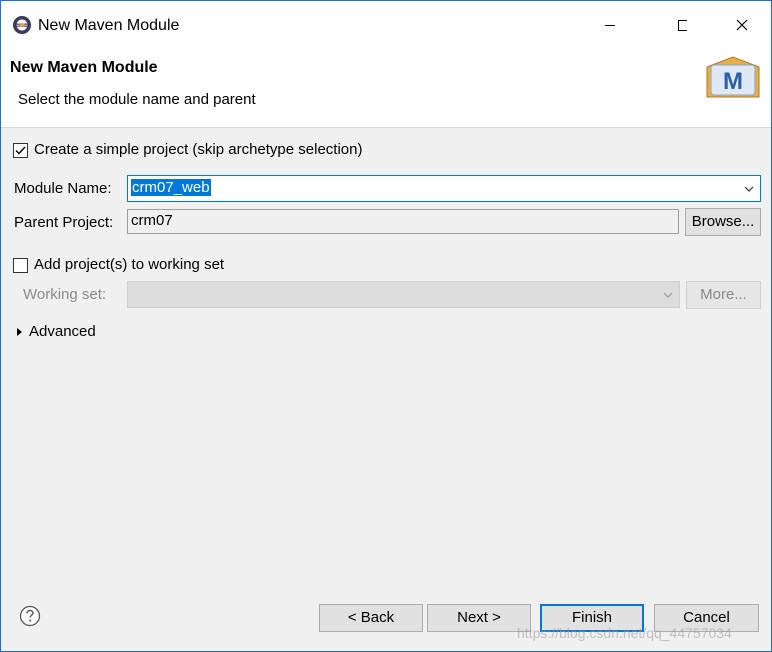 This screenshot has width=772, height=652. What do you see at coordinates (152, 220) in the screenshot?
I see `parent-project-value: crm07` at bounding box center [152, 220].